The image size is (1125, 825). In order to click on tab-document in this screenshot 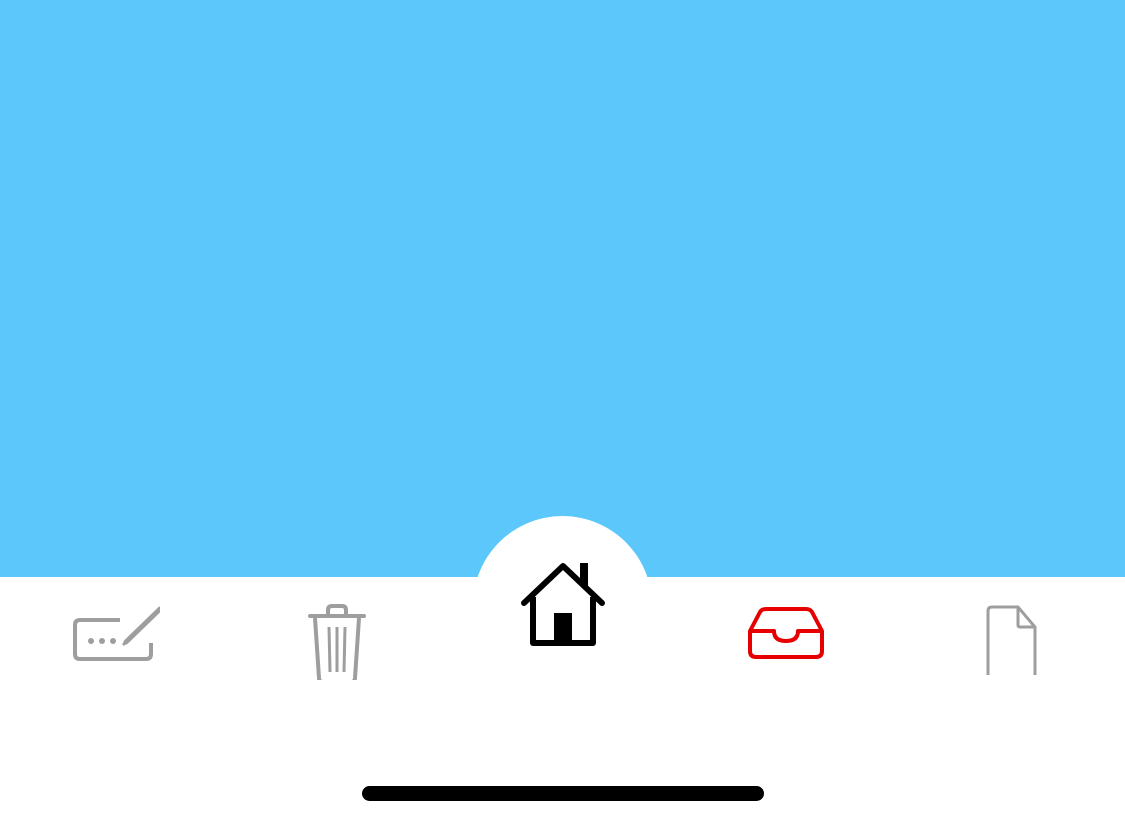, I will do `click(1011, 640)`.